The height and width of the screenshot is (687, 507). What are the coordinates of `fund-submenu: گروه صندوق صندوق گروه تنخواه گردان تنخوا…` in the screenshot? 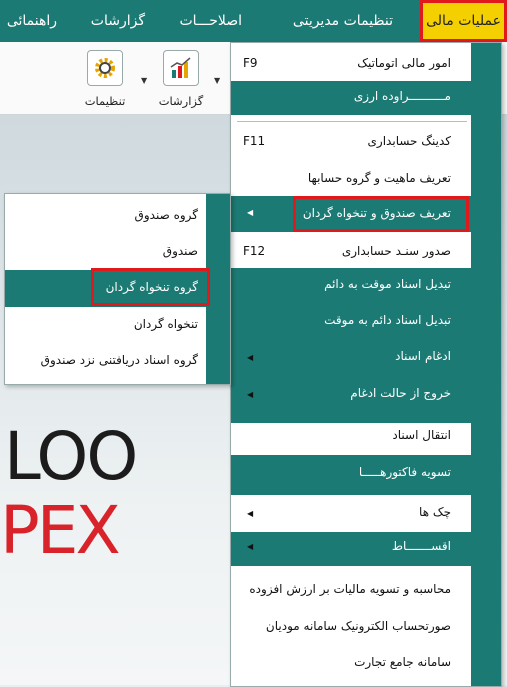 It's located at (117, 289).